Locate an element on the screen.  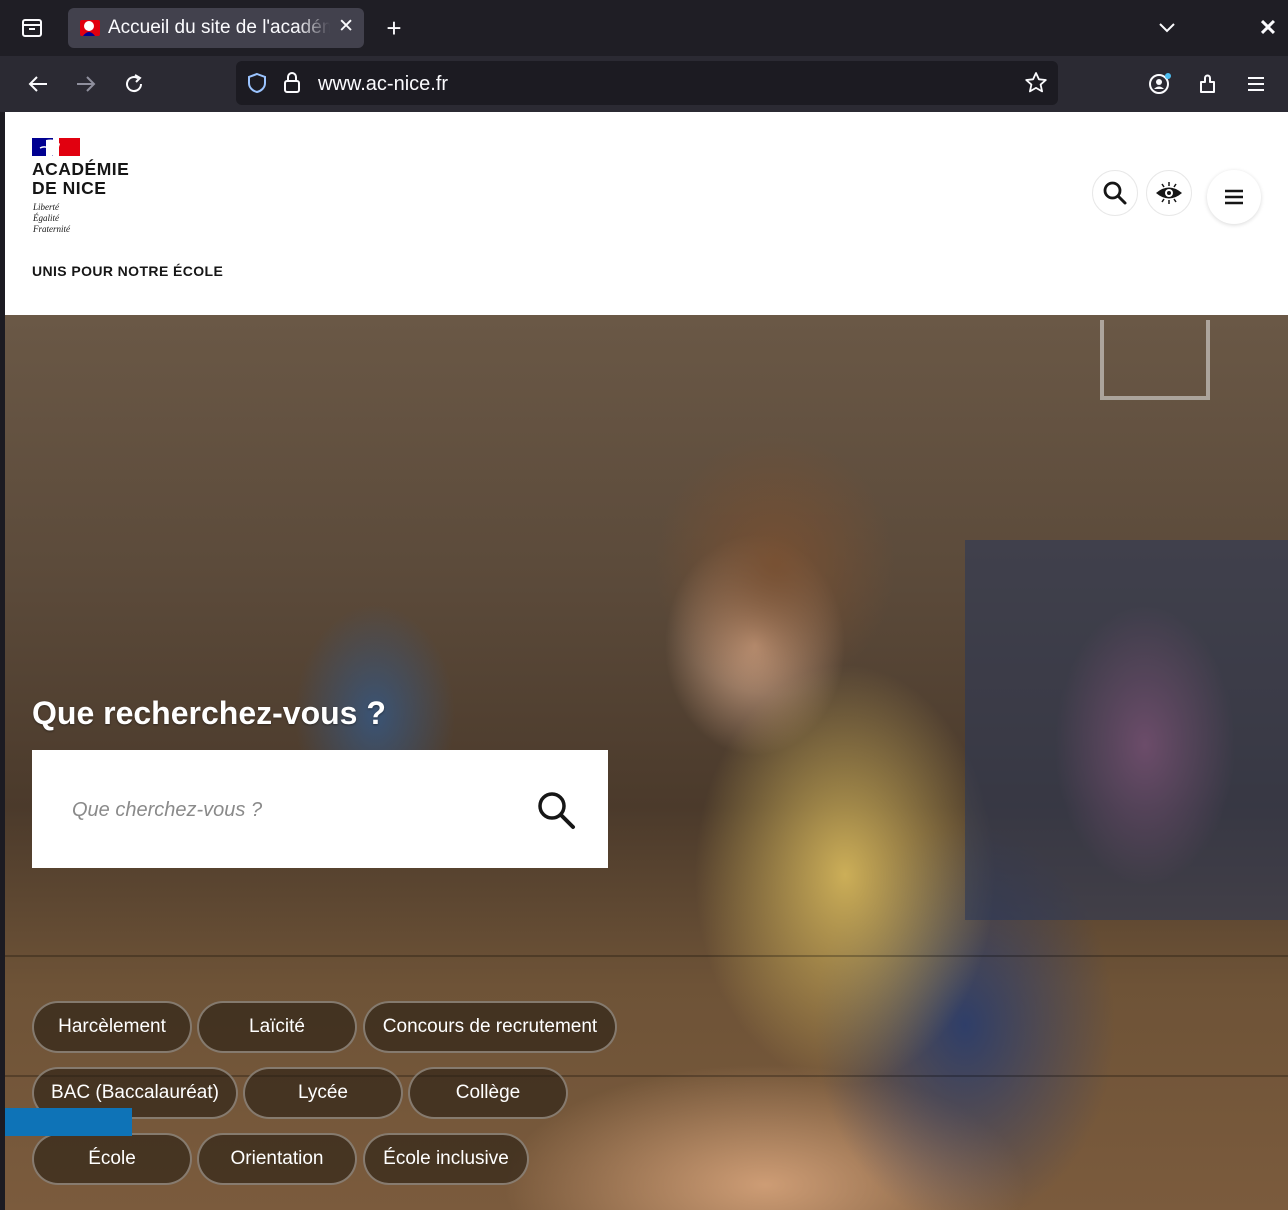
marianne-logo is located at coordinates (56, 147).